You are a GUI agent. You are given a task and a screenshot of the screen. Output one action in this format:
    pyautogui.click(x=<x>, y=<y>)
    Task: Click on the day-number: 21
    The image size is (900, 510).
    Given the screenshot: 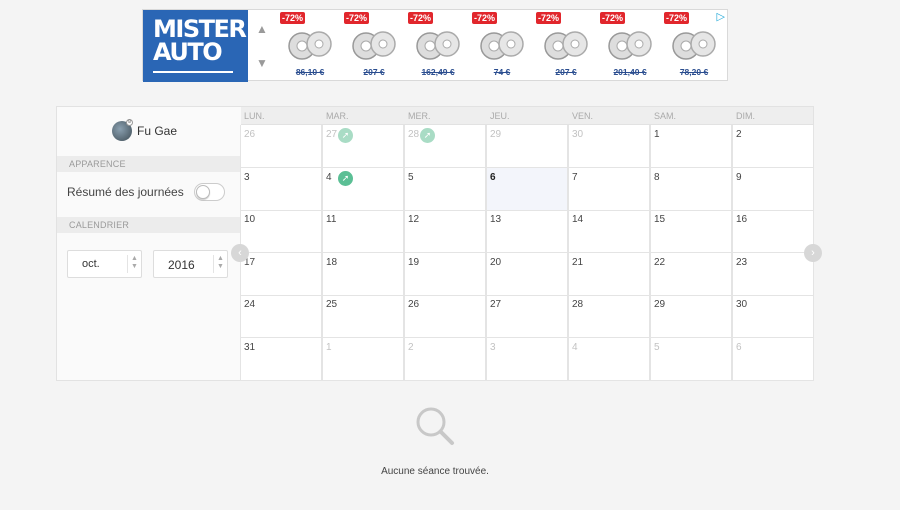 What is the action you would take?
    pyautogui.click(x=578, y=262)
    